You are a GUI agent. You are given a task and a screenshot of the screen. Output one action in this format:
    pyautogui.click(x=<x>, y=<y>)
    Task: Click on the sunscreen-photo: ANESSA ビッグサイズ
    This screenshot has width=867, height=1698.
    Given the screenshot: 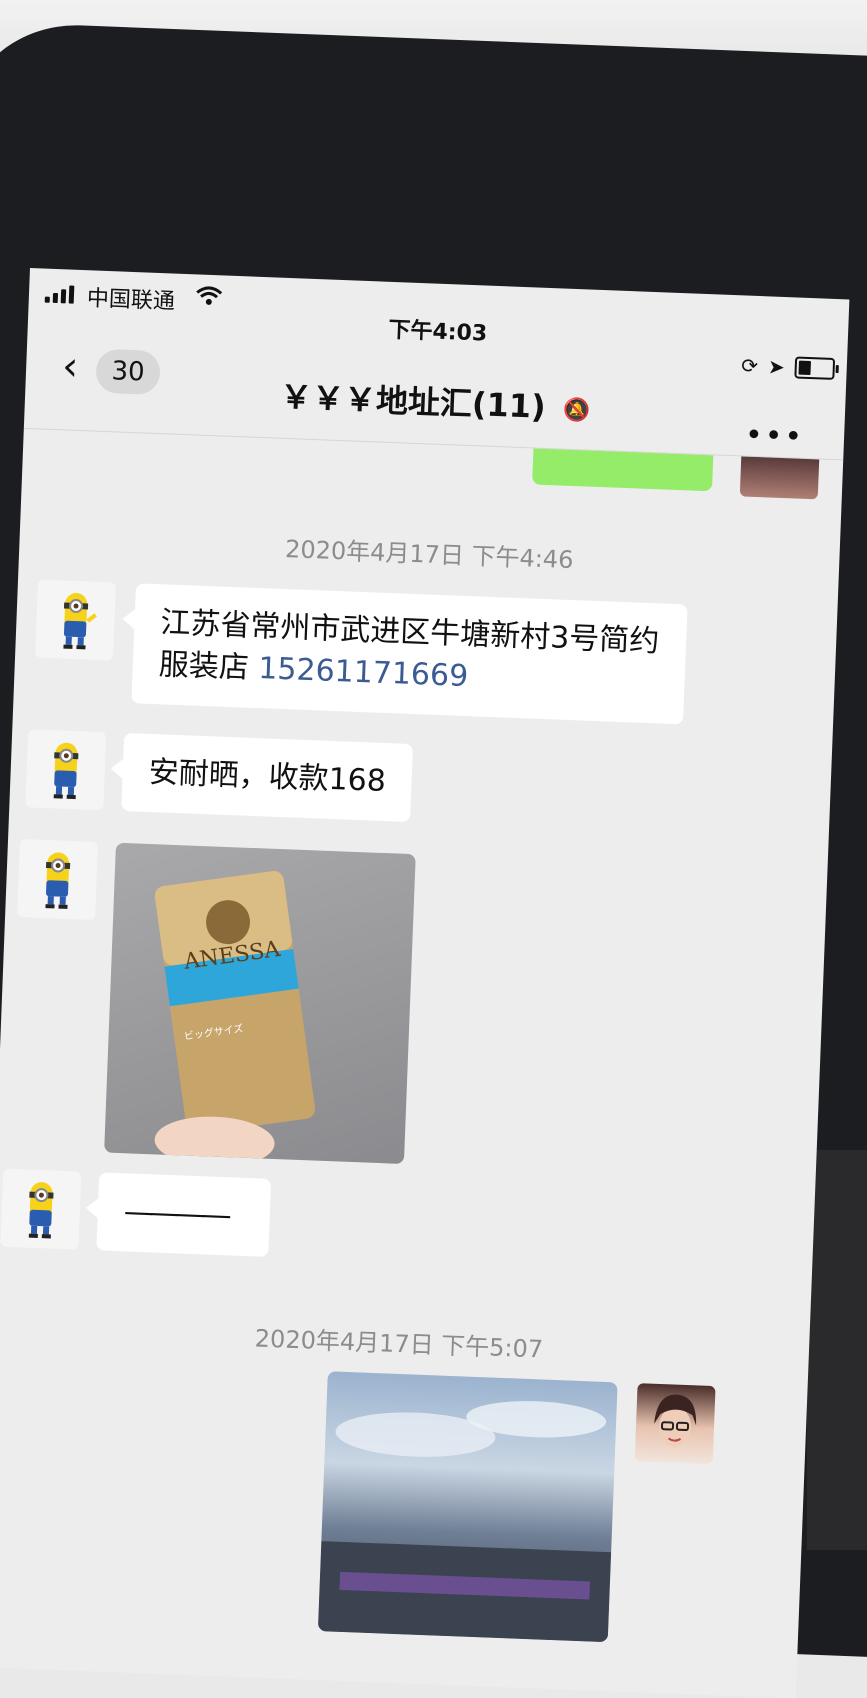 What is the action you would take?
    pyautogui.click(x=235, y=1018)
    